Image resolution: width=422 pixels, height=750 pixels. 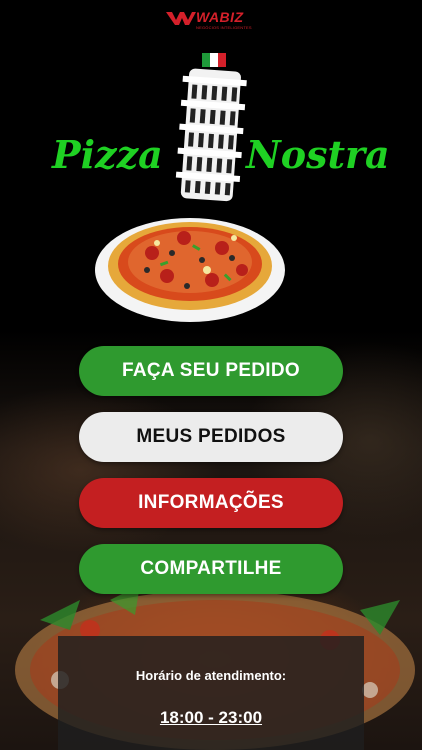 I want to click on wabiz-logo: WABIZ NEGÓCIOS INTELIGENTES, so click(x=212, y=21).